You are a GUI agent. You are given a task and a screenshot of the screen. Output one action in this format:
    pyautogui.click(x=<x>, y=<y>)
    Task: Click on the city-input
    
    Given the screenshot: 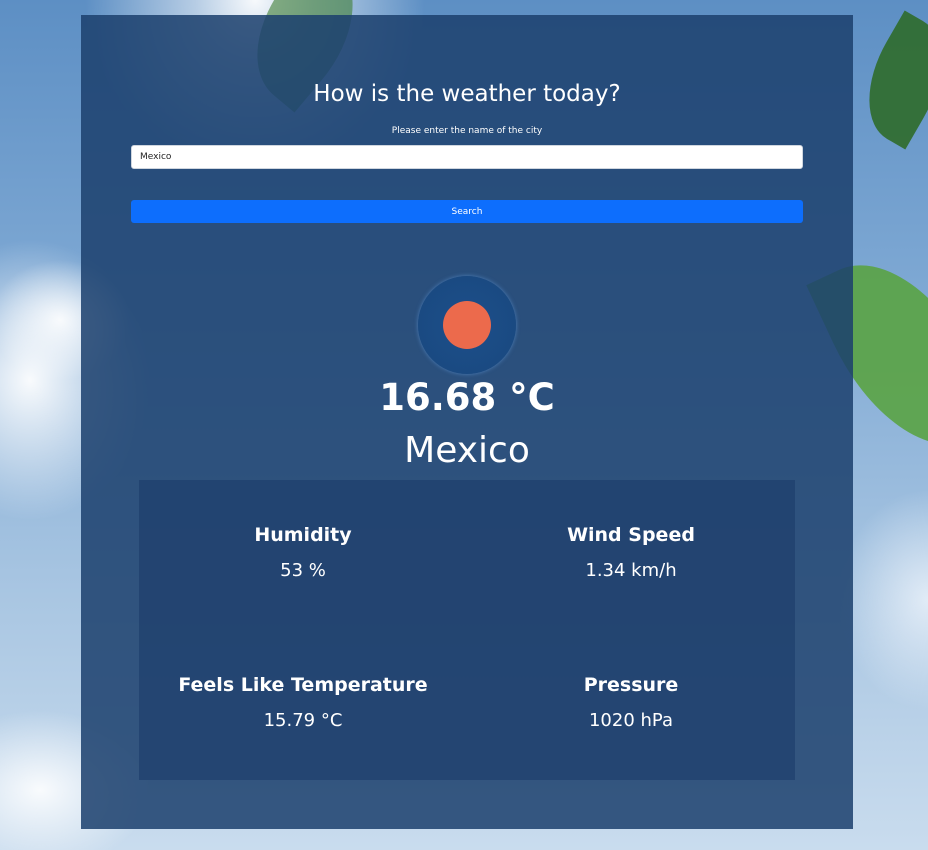 What is the action you would take?
    pyautogui.click(x=467, y=157)
    